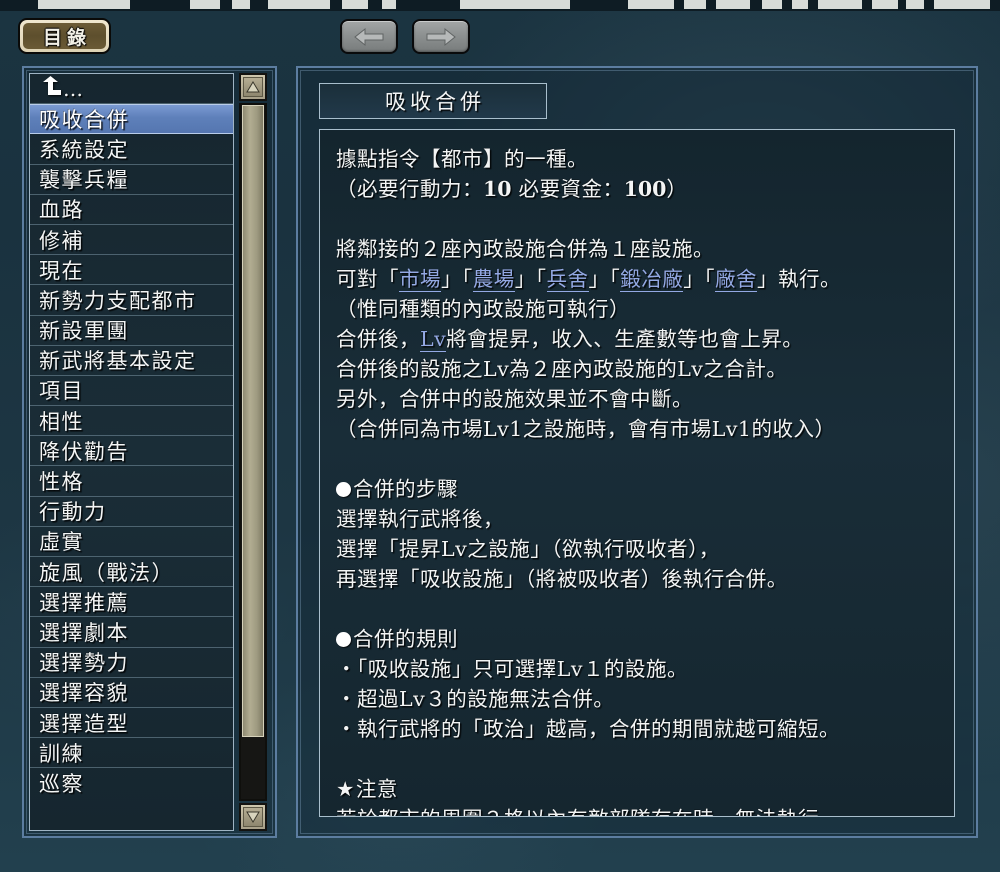 The height and width of the screenshot is (872, 1000). Describe the element at coordinates (131, 210) in the screenshot. I see `sidebar-item: 血路` at that location.